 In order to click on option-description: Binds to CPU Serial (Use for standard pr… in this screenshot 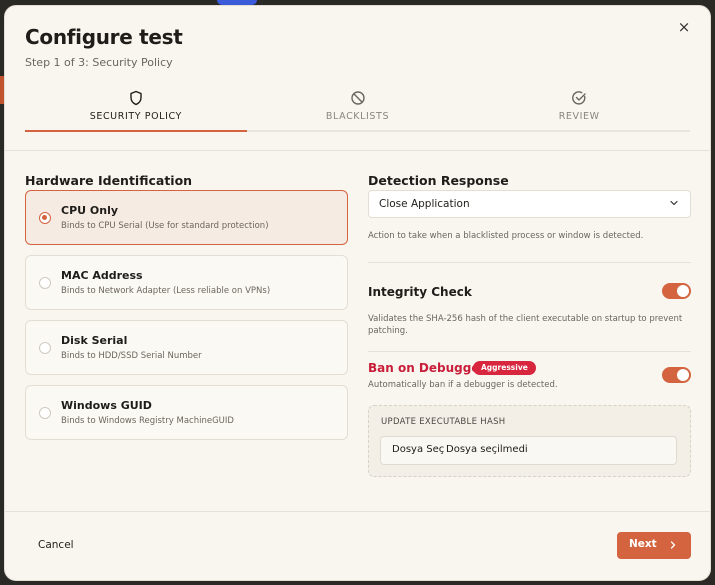, I will do `click(165, 226)`.